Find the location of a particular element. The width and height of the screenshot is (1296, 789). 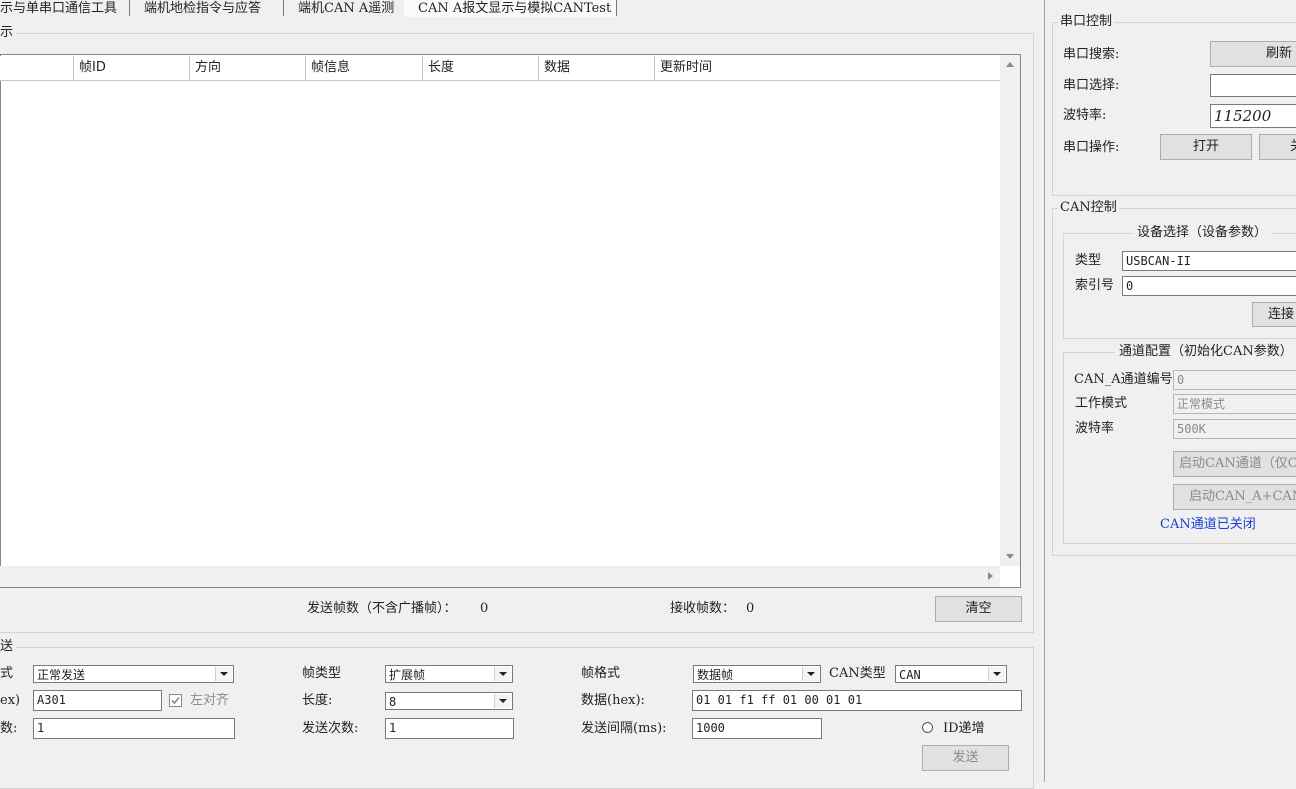

left-align-checkbox is located at coordinates (175, 700).